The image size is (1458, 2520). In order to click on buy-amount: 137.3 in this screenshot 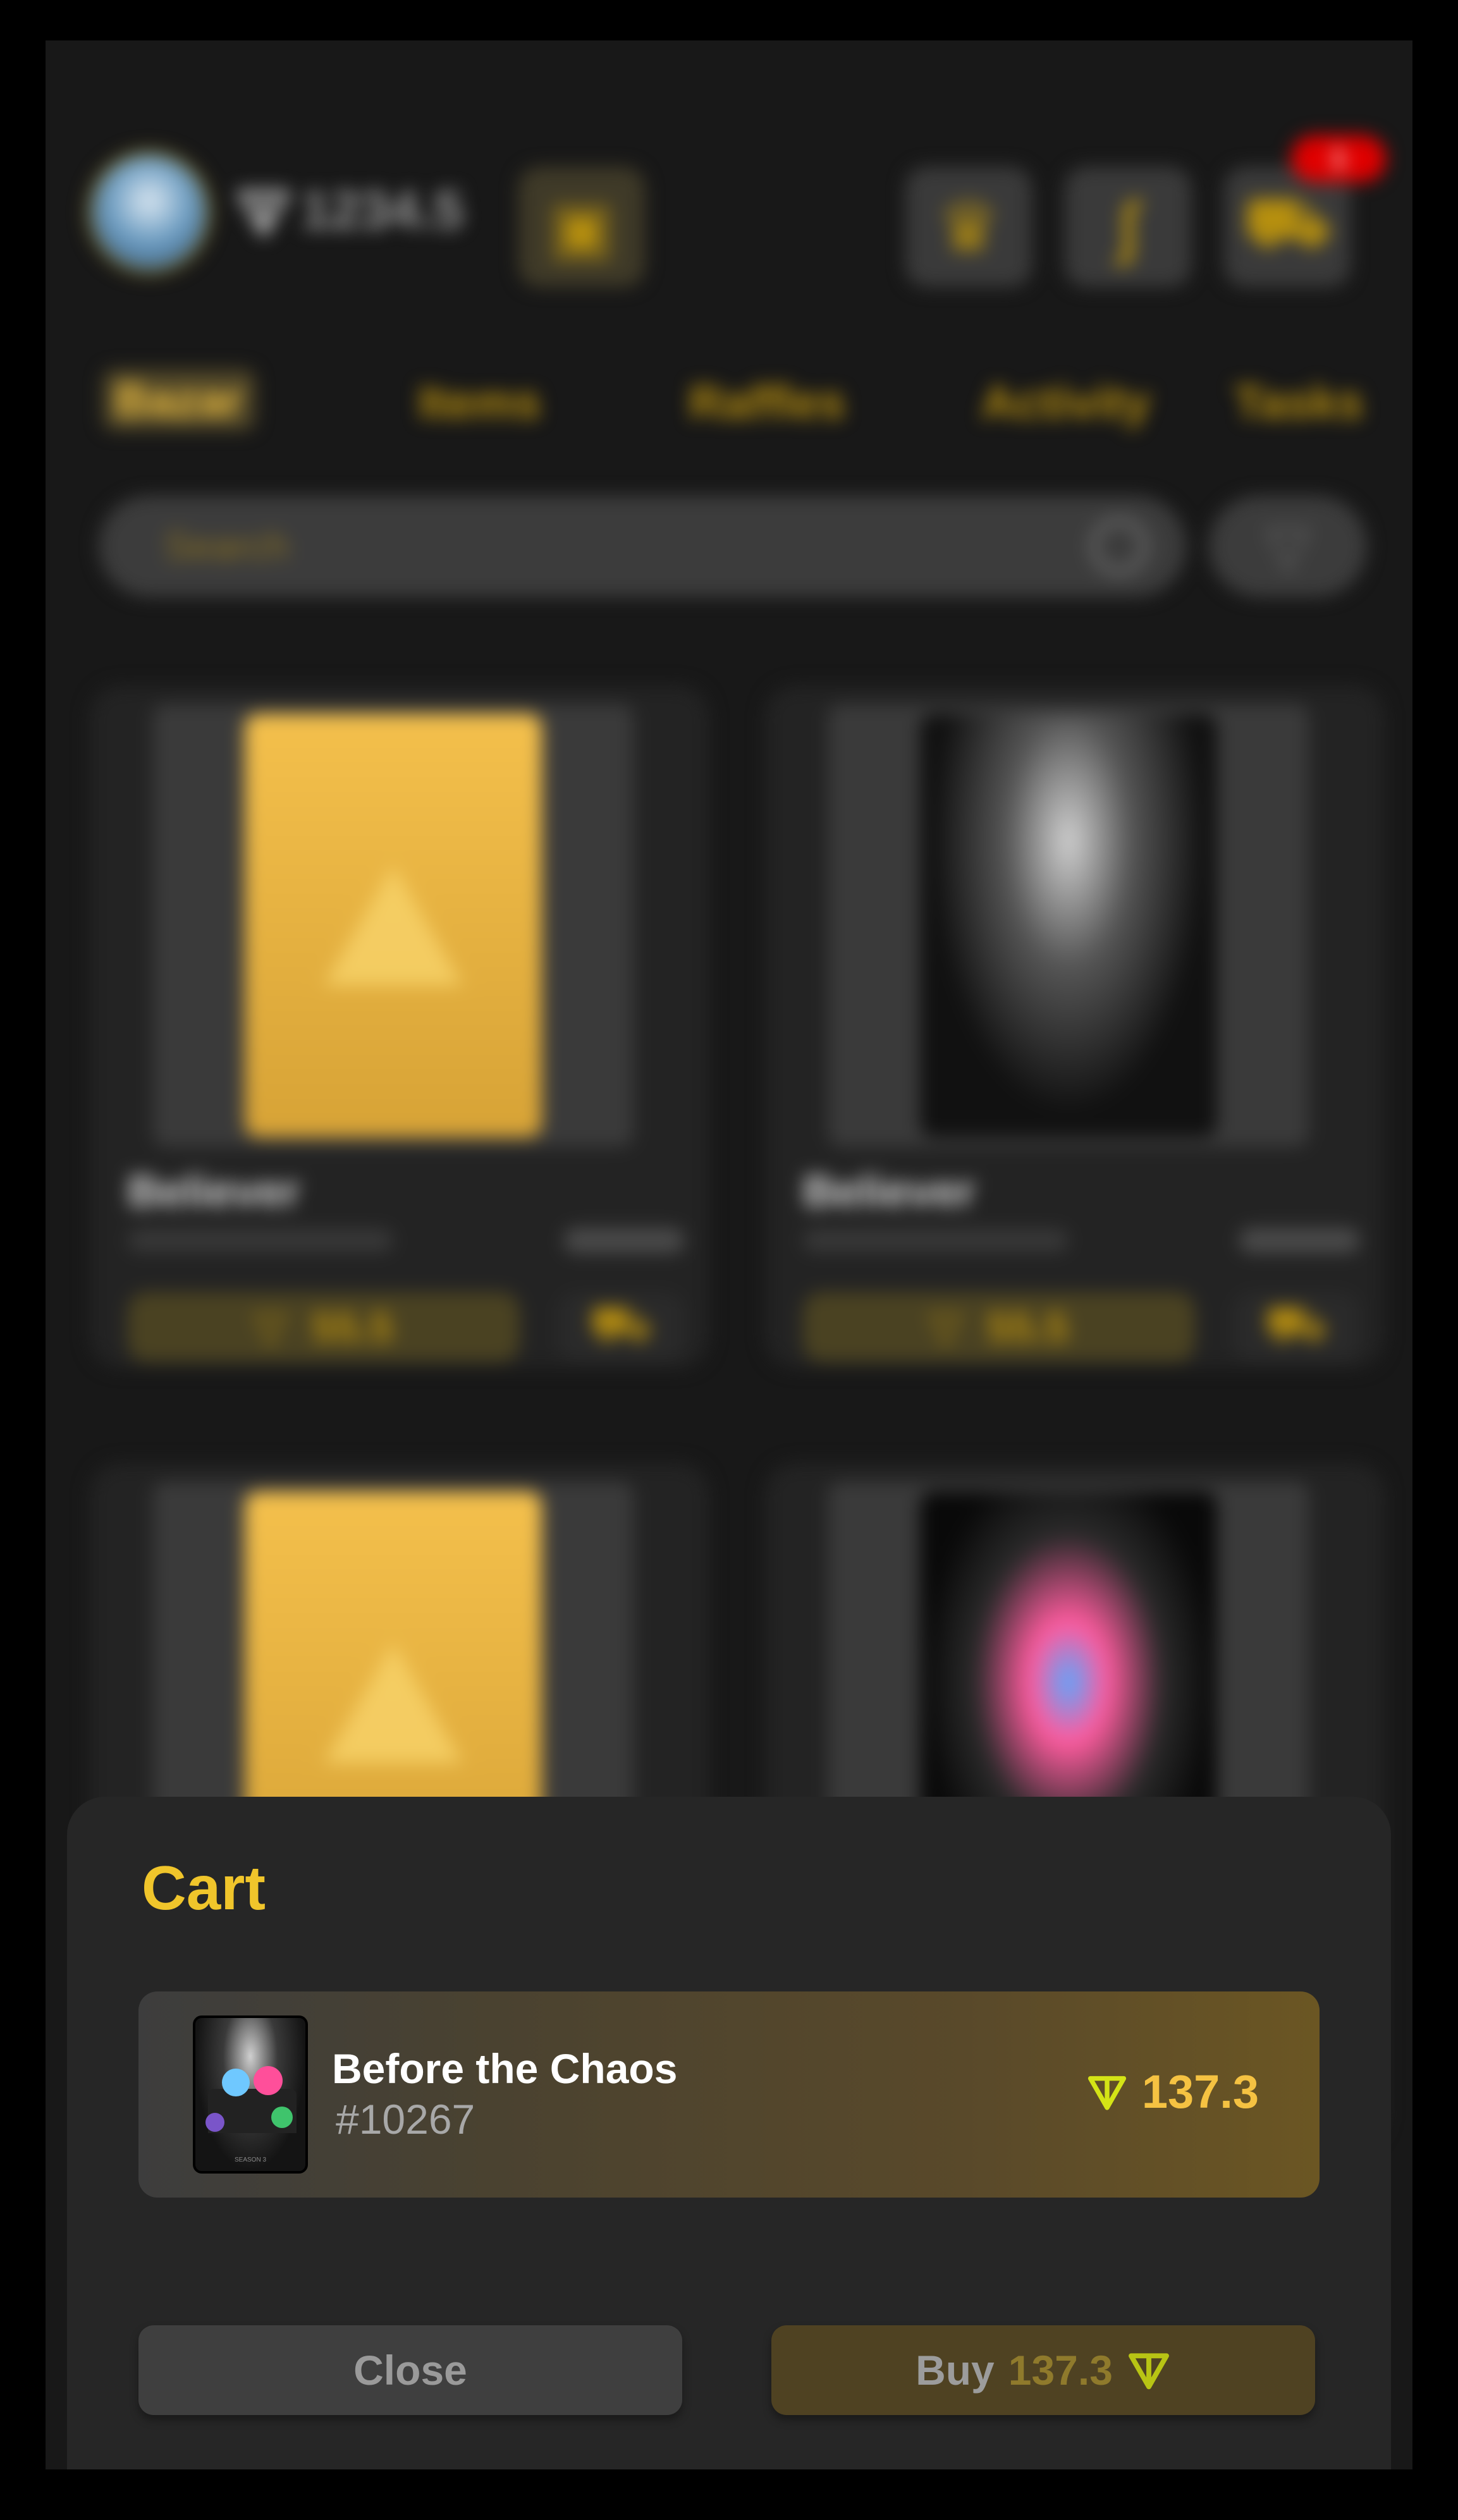, I will do `click(1060, 2370)`.